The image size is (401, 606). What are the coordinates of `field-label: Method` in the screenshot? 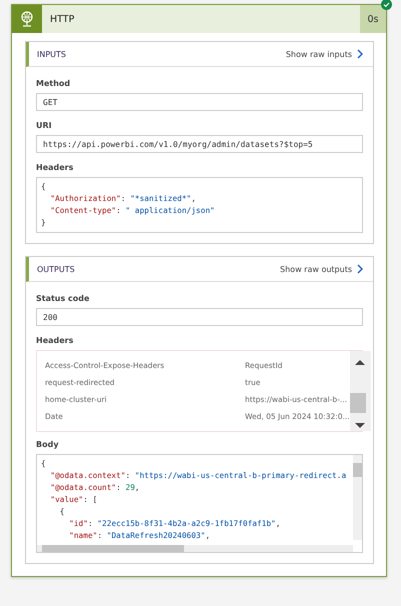 It's located at (54, 83).